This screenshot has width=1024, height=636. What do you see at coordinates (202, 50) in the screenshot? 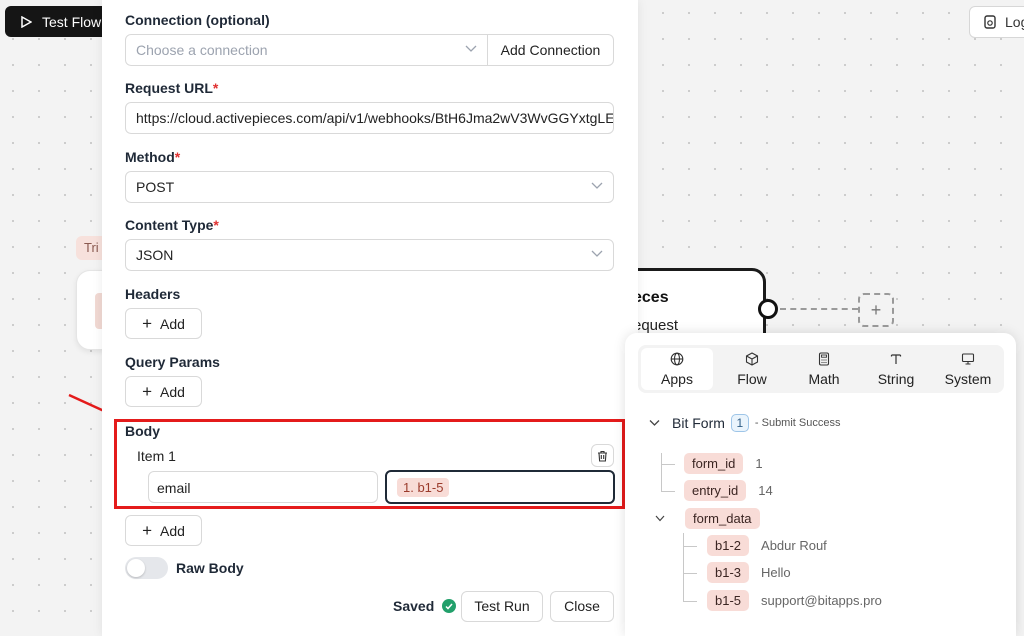
I see `connection-placeholder: Choose a connection` at bounding box center [202, 50].